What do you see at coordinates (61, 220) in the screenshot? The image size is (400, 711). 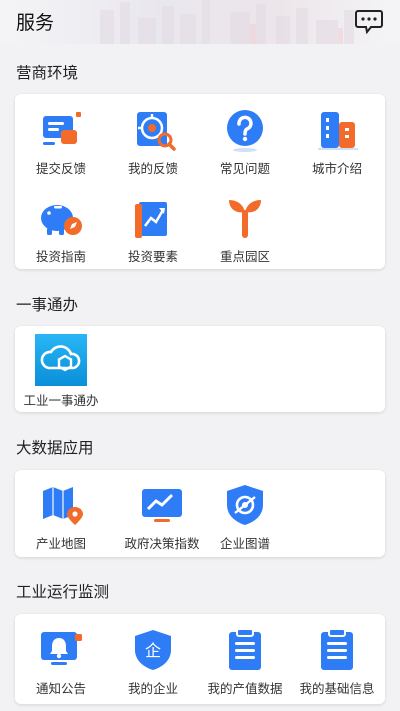 I see `piggy-bank-compass-icon` at bounding box center [61, 220].